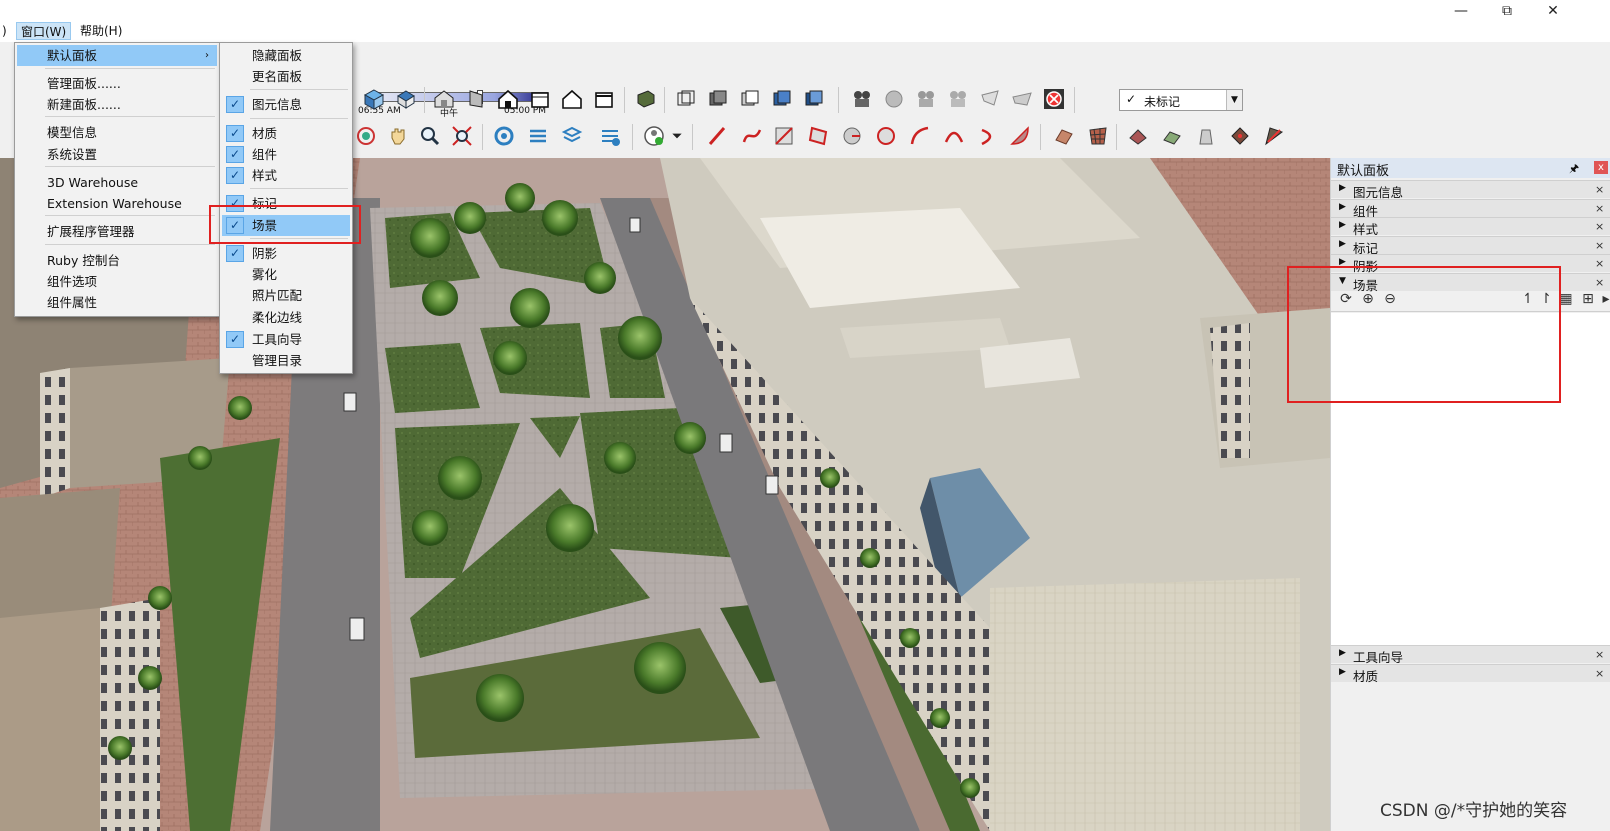  I want to click on camera-2-icon, so click(926, 99).